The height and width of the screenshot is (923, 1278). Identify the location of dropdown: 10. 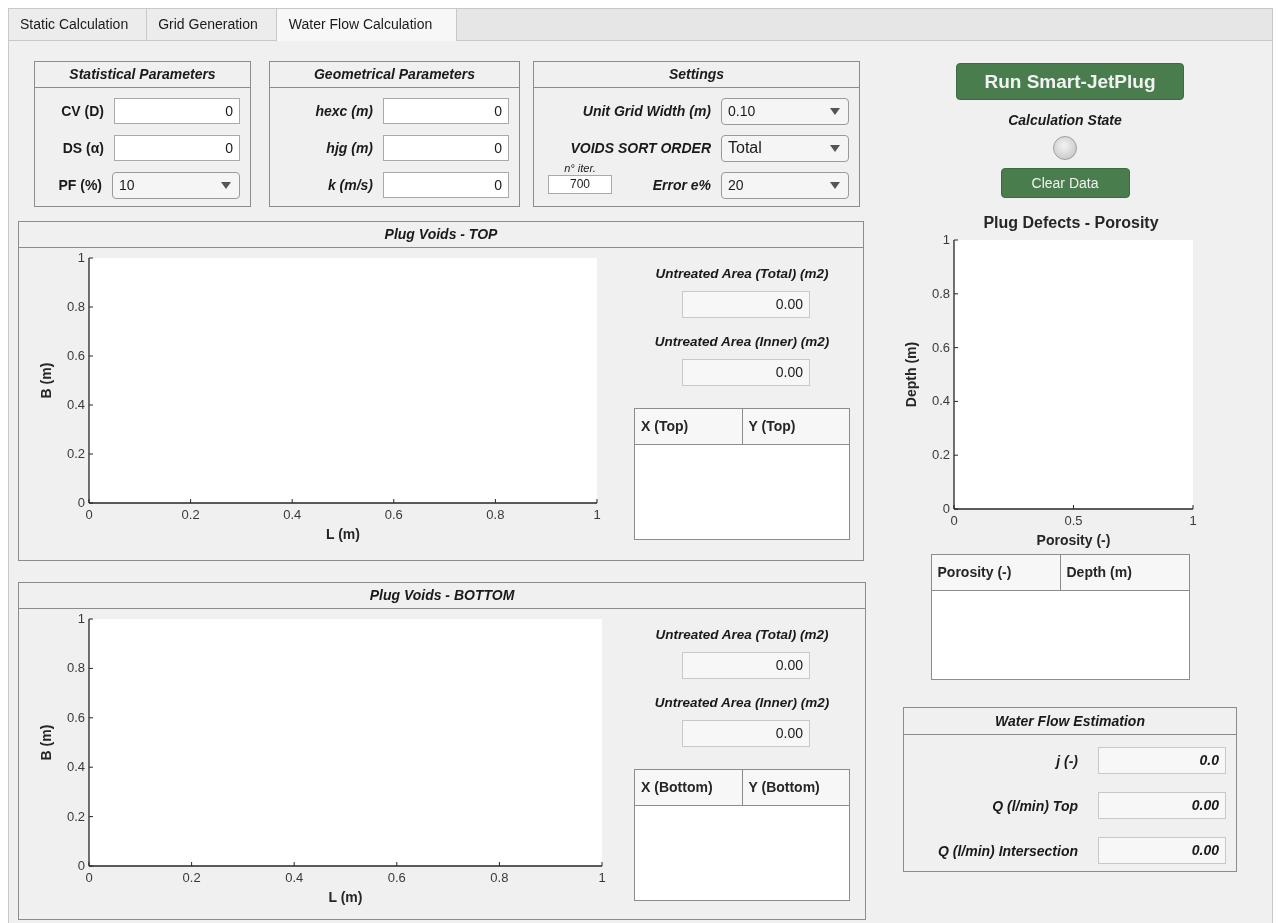
(176, 185).